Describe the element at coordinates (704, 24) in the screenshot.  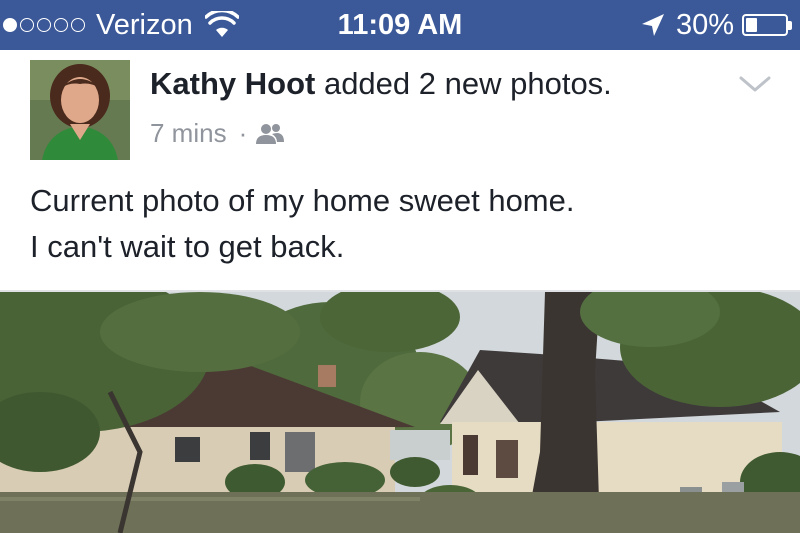
I see `battery-percent: 30%` at that location.